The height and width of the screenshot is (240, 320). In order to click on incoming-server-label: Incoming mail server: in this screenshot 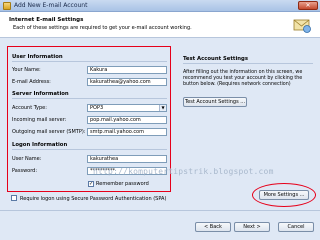, I will do `click(39, 120)`.